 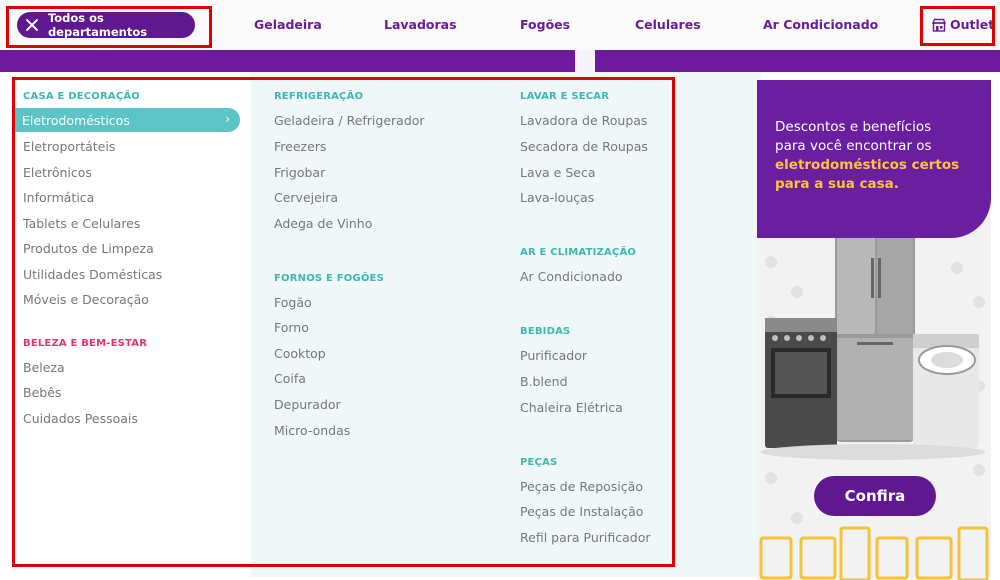 I want to click on confira-button: Confira, so click(x=875, y=496).